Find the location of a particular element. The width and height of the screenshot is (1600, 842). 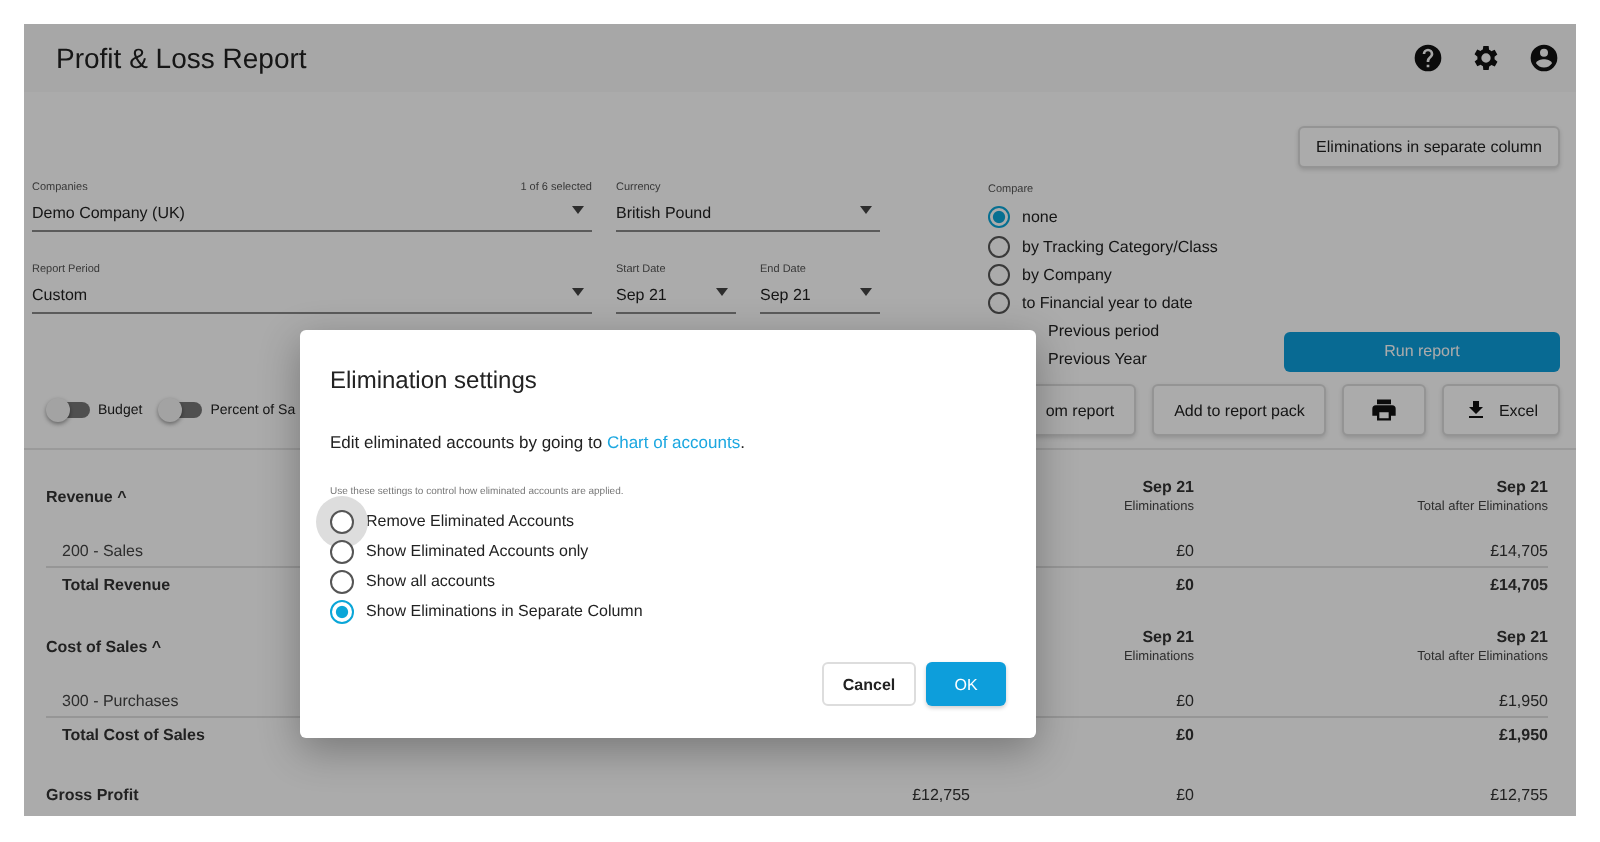

radio-label: by Company is located at coordinates (1067, 274).